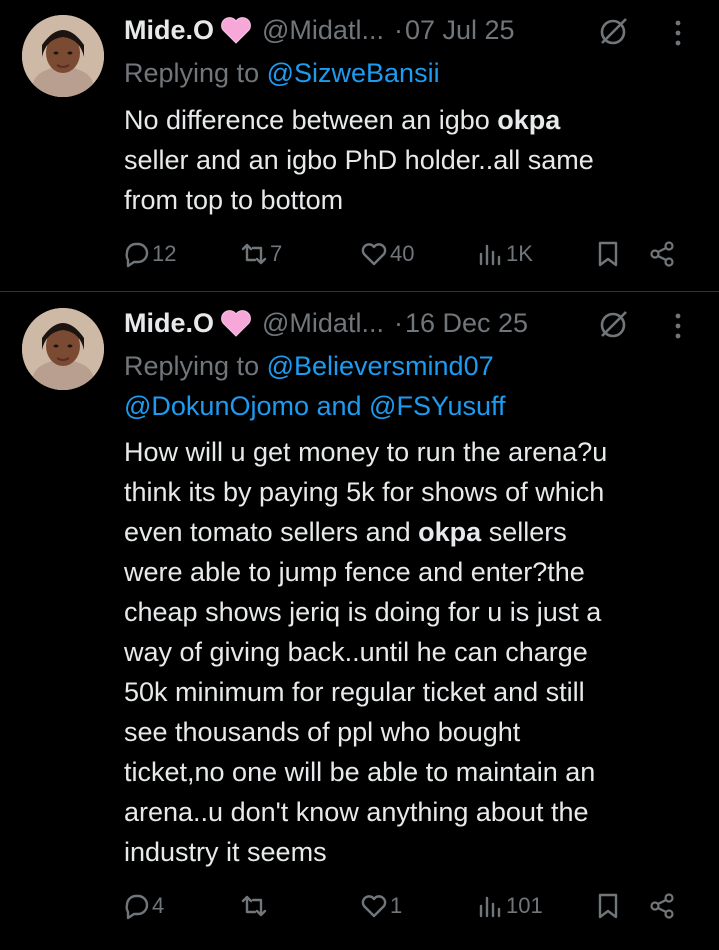 The height and width of the screenshot is (950, 719). I want to click on tweet-header: Mide.O @Midatl... · 07 Jul 25, so click(319, 30).